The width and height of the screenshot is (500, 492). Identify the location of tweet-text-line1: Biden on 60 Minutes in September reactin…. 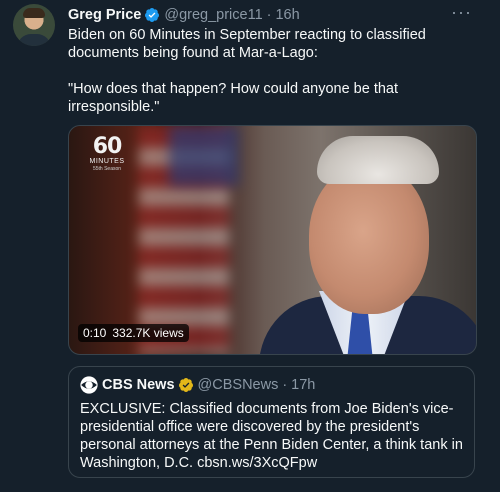
(247, 44).